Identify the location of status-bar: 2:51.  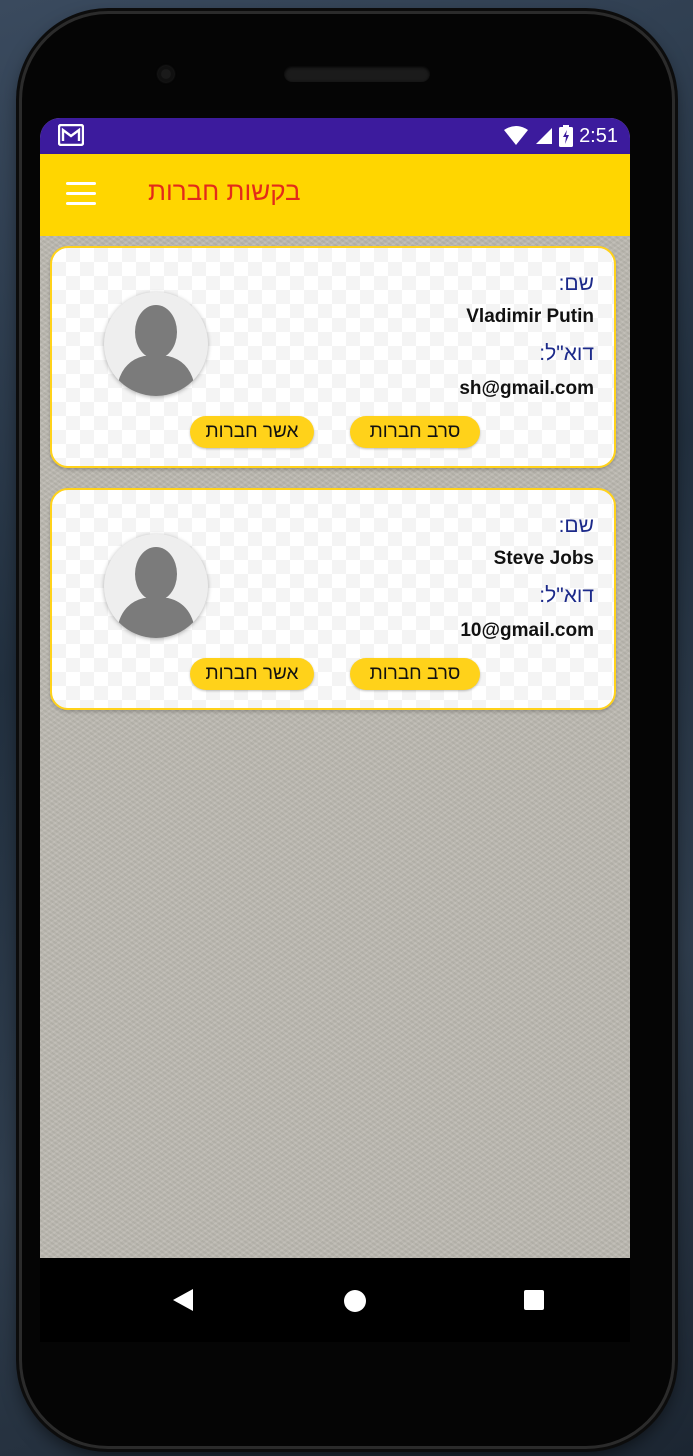
(335, 136).